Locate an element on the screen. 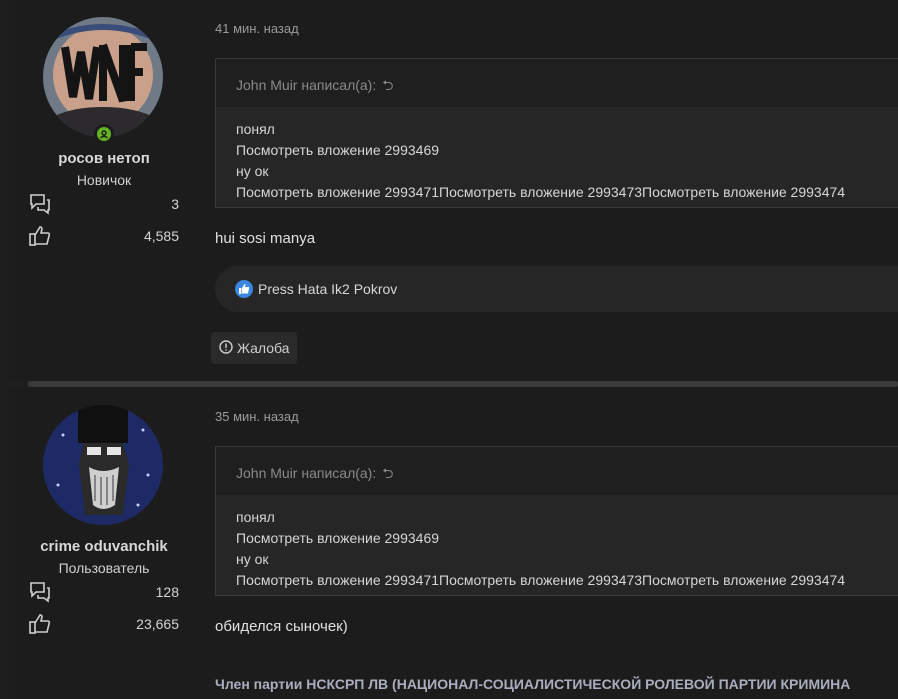  post-time: 35 мин. назад is located at coordinates (257, 416).